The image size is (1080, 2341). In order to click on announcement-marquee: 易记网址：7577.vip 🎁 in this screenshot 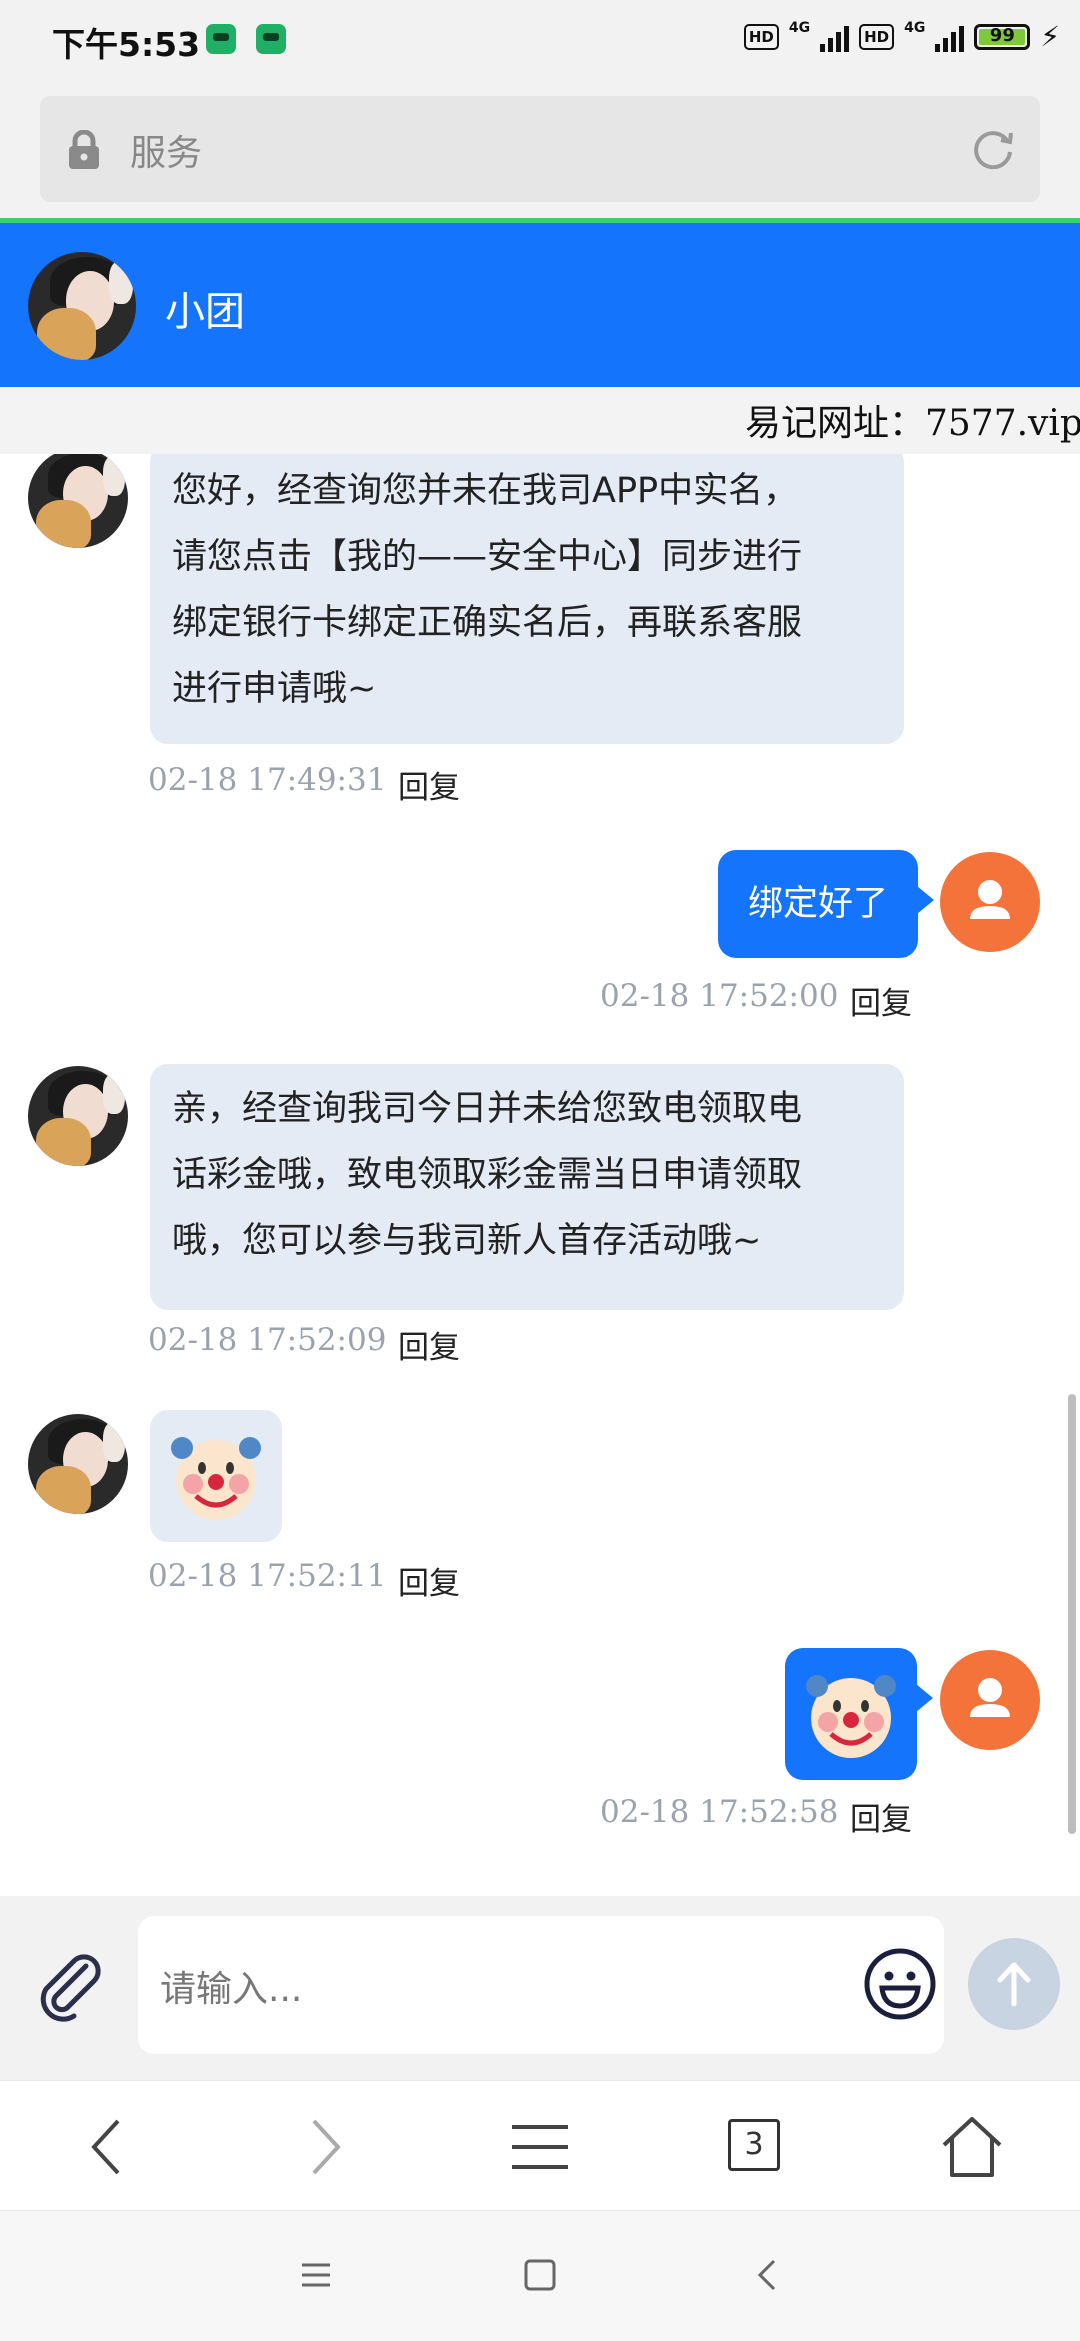, I will do `click(540, 421)`.